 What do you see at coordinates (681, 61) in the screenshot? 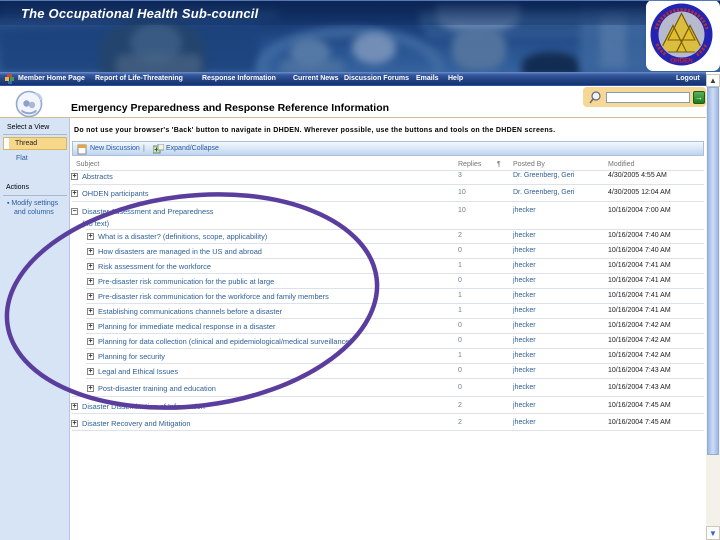
I see `svg-text: OHDEN` at bounding box center [681, 61].